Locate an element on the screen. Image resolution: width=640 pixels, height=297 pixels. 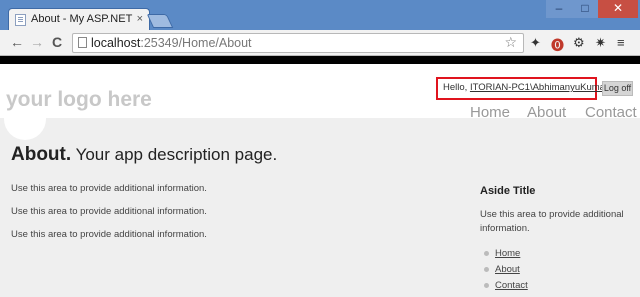
hello-prefix: Hello, is located at coordinates (456, 87).